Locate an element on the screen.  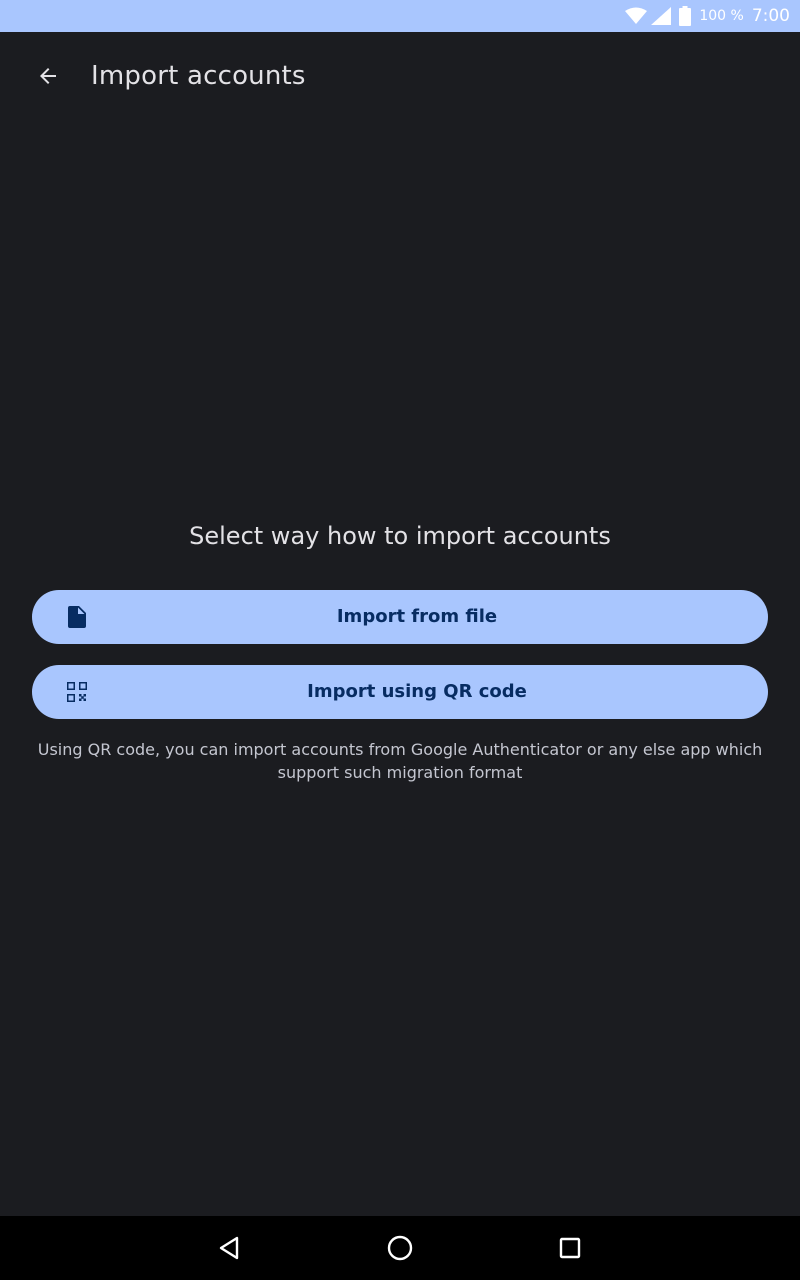
import-prompt: Select way how to import accounts is located at coordinates (400, 536).